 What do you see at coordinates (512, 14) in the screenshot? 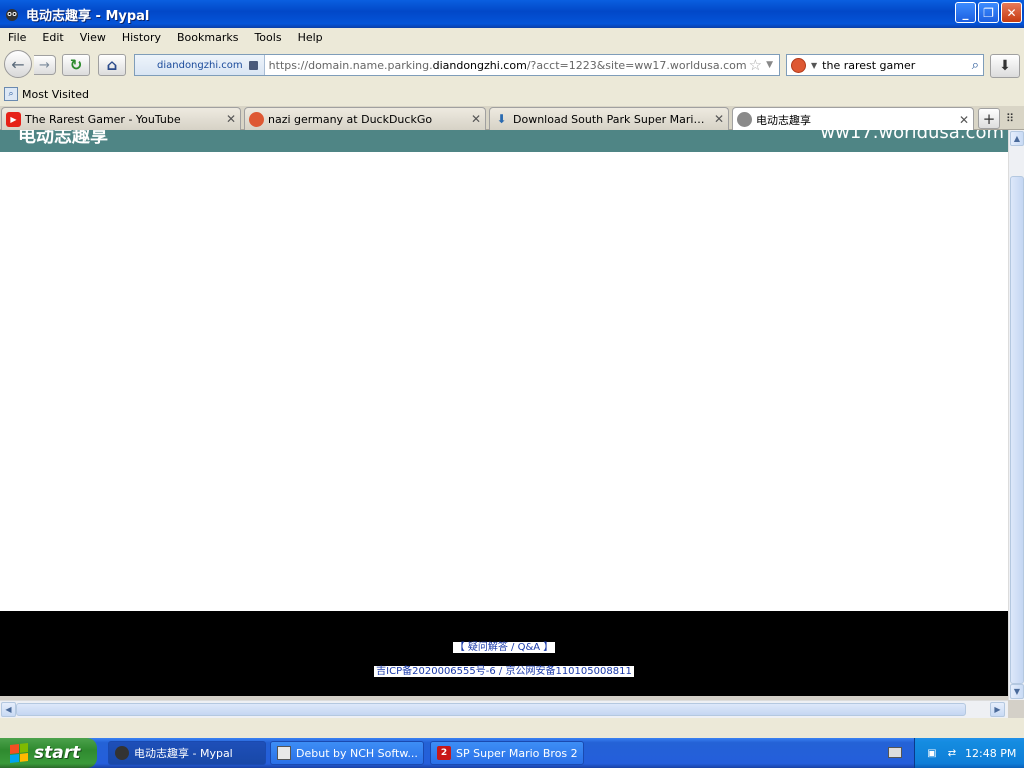
I see `title-bar: 电动志趣享 - Mypal _ ❐ ✕` at bounding box center [512, 14].